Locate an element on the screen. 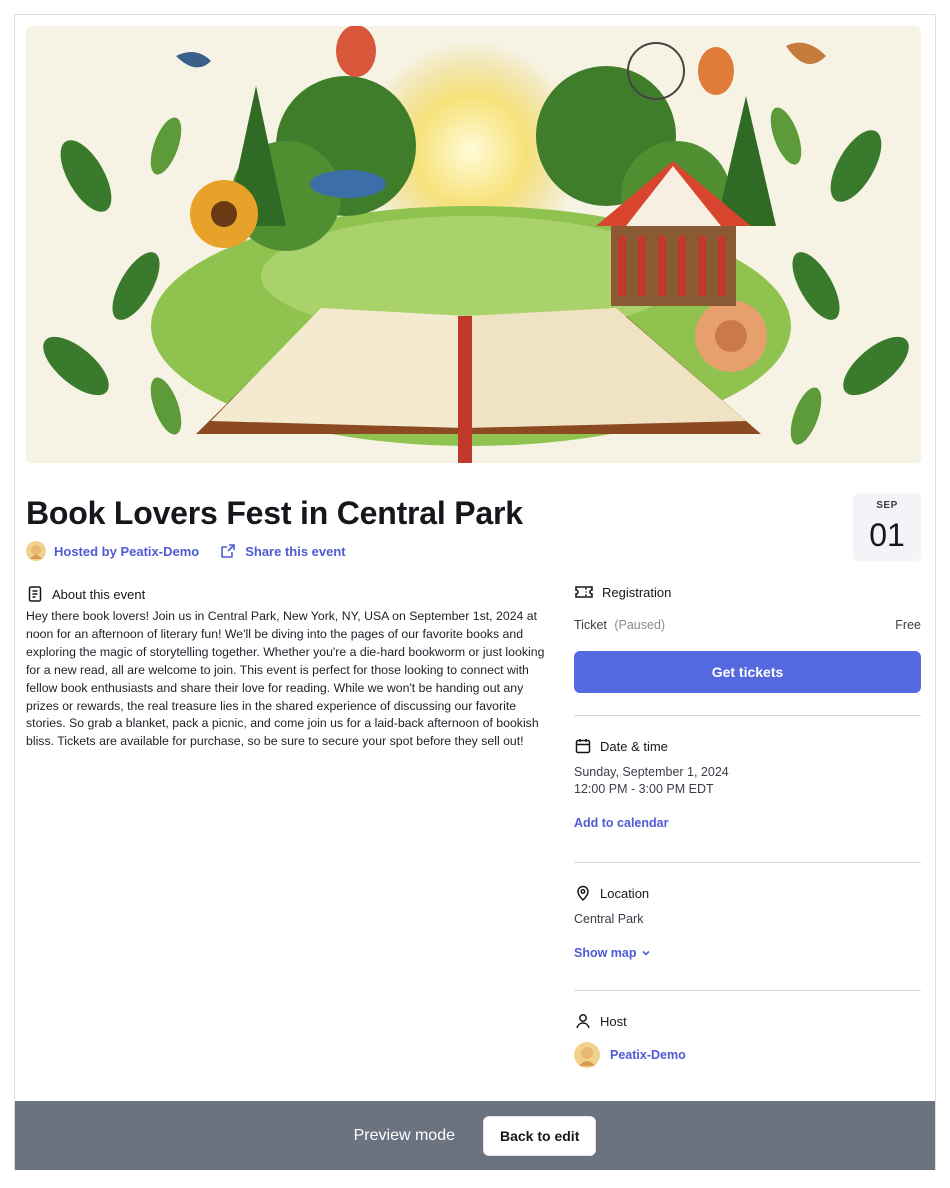 Image resolution: width=950 pixels, height=1188 pixels. host-name-link: Peatix-Demo is located at coordinates (648, 1055).